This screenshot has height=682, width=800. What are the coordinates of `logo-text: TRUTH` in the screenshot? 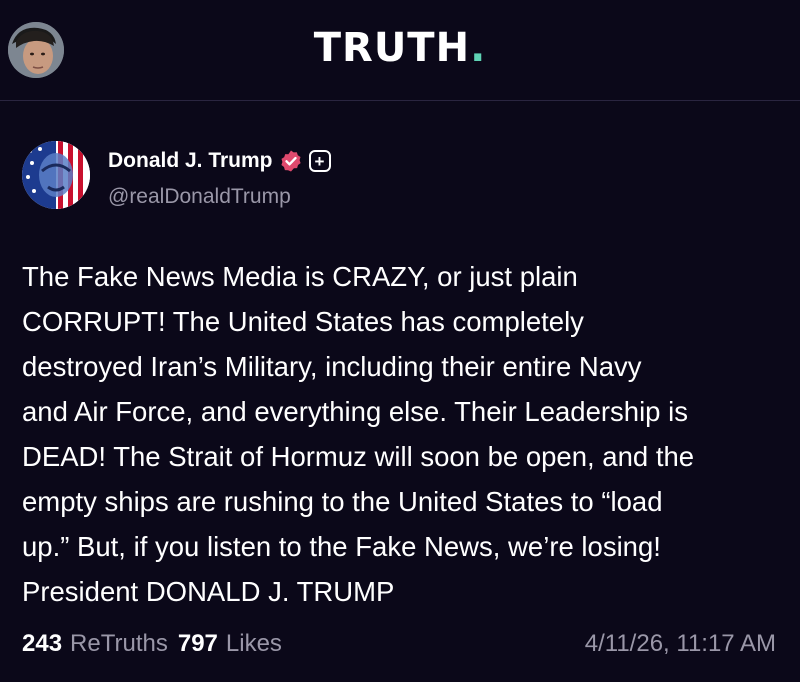 It's located at (392, 48).